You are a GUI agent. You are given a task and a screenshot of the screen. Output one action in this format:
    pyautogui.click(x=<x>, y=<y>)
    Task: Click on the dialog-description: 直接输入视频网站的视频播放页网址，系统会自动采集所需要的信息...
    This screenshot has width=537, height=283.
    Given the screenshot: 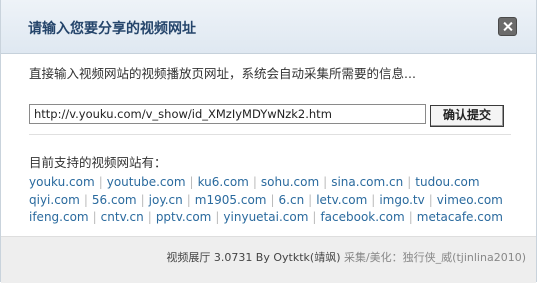 What is the action you would take?
    pyautogui.click(x=222, y=73)
    